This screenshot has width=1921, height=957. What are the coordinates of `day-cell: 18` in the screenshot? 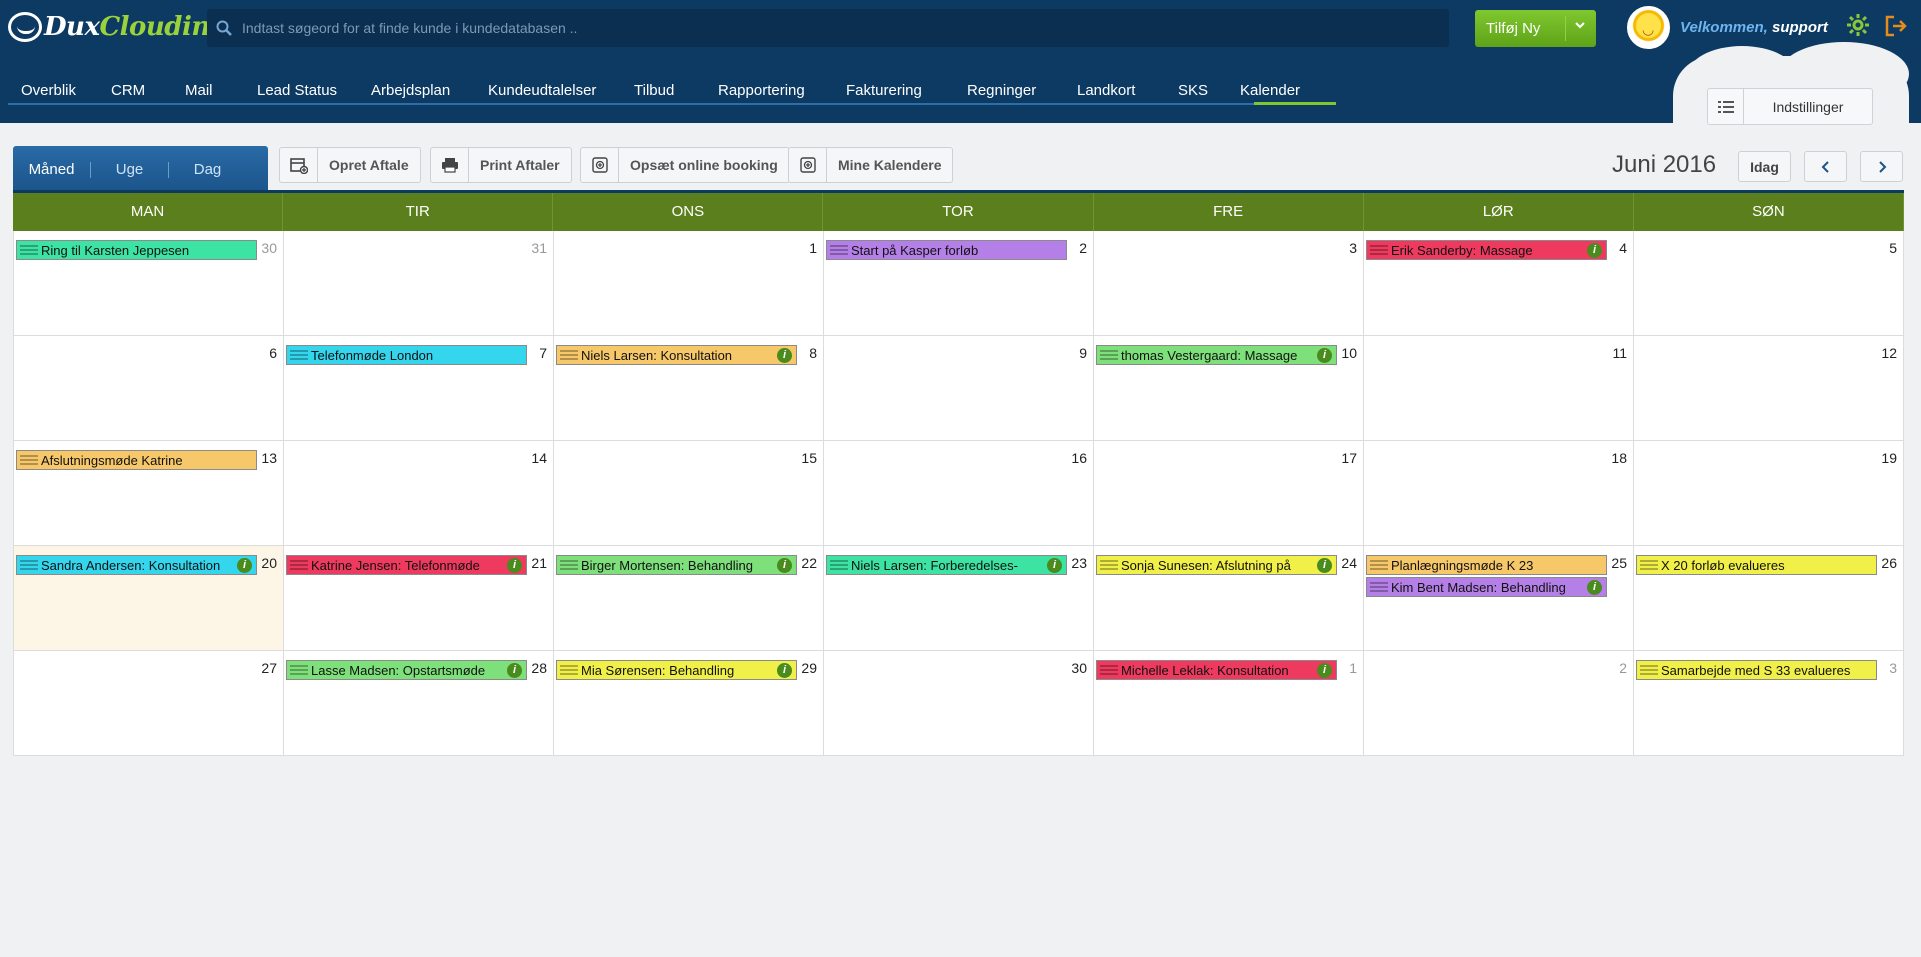 It's located at (1499, 493).